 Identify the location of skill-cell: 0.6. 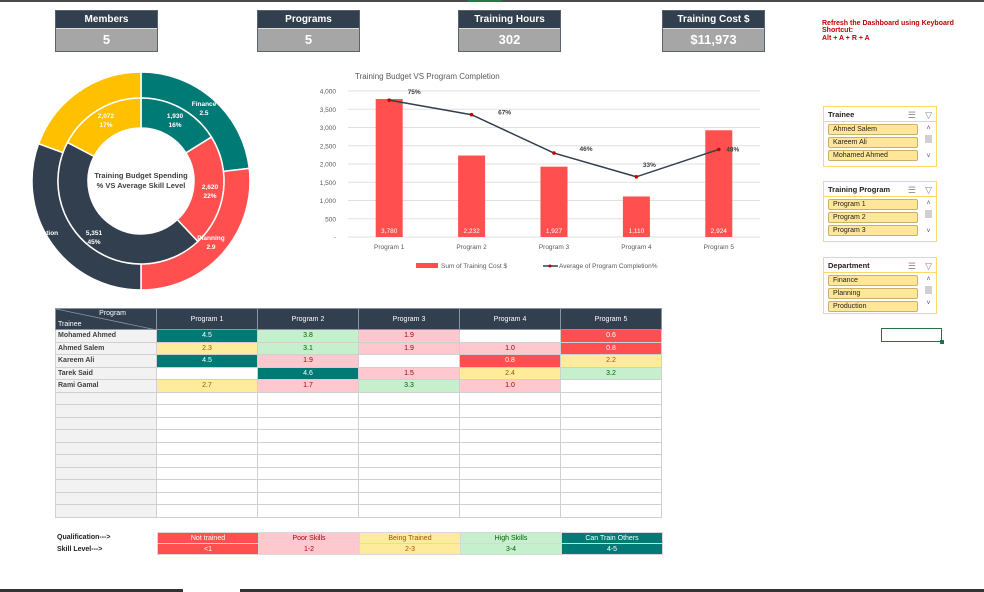
(611, 336).